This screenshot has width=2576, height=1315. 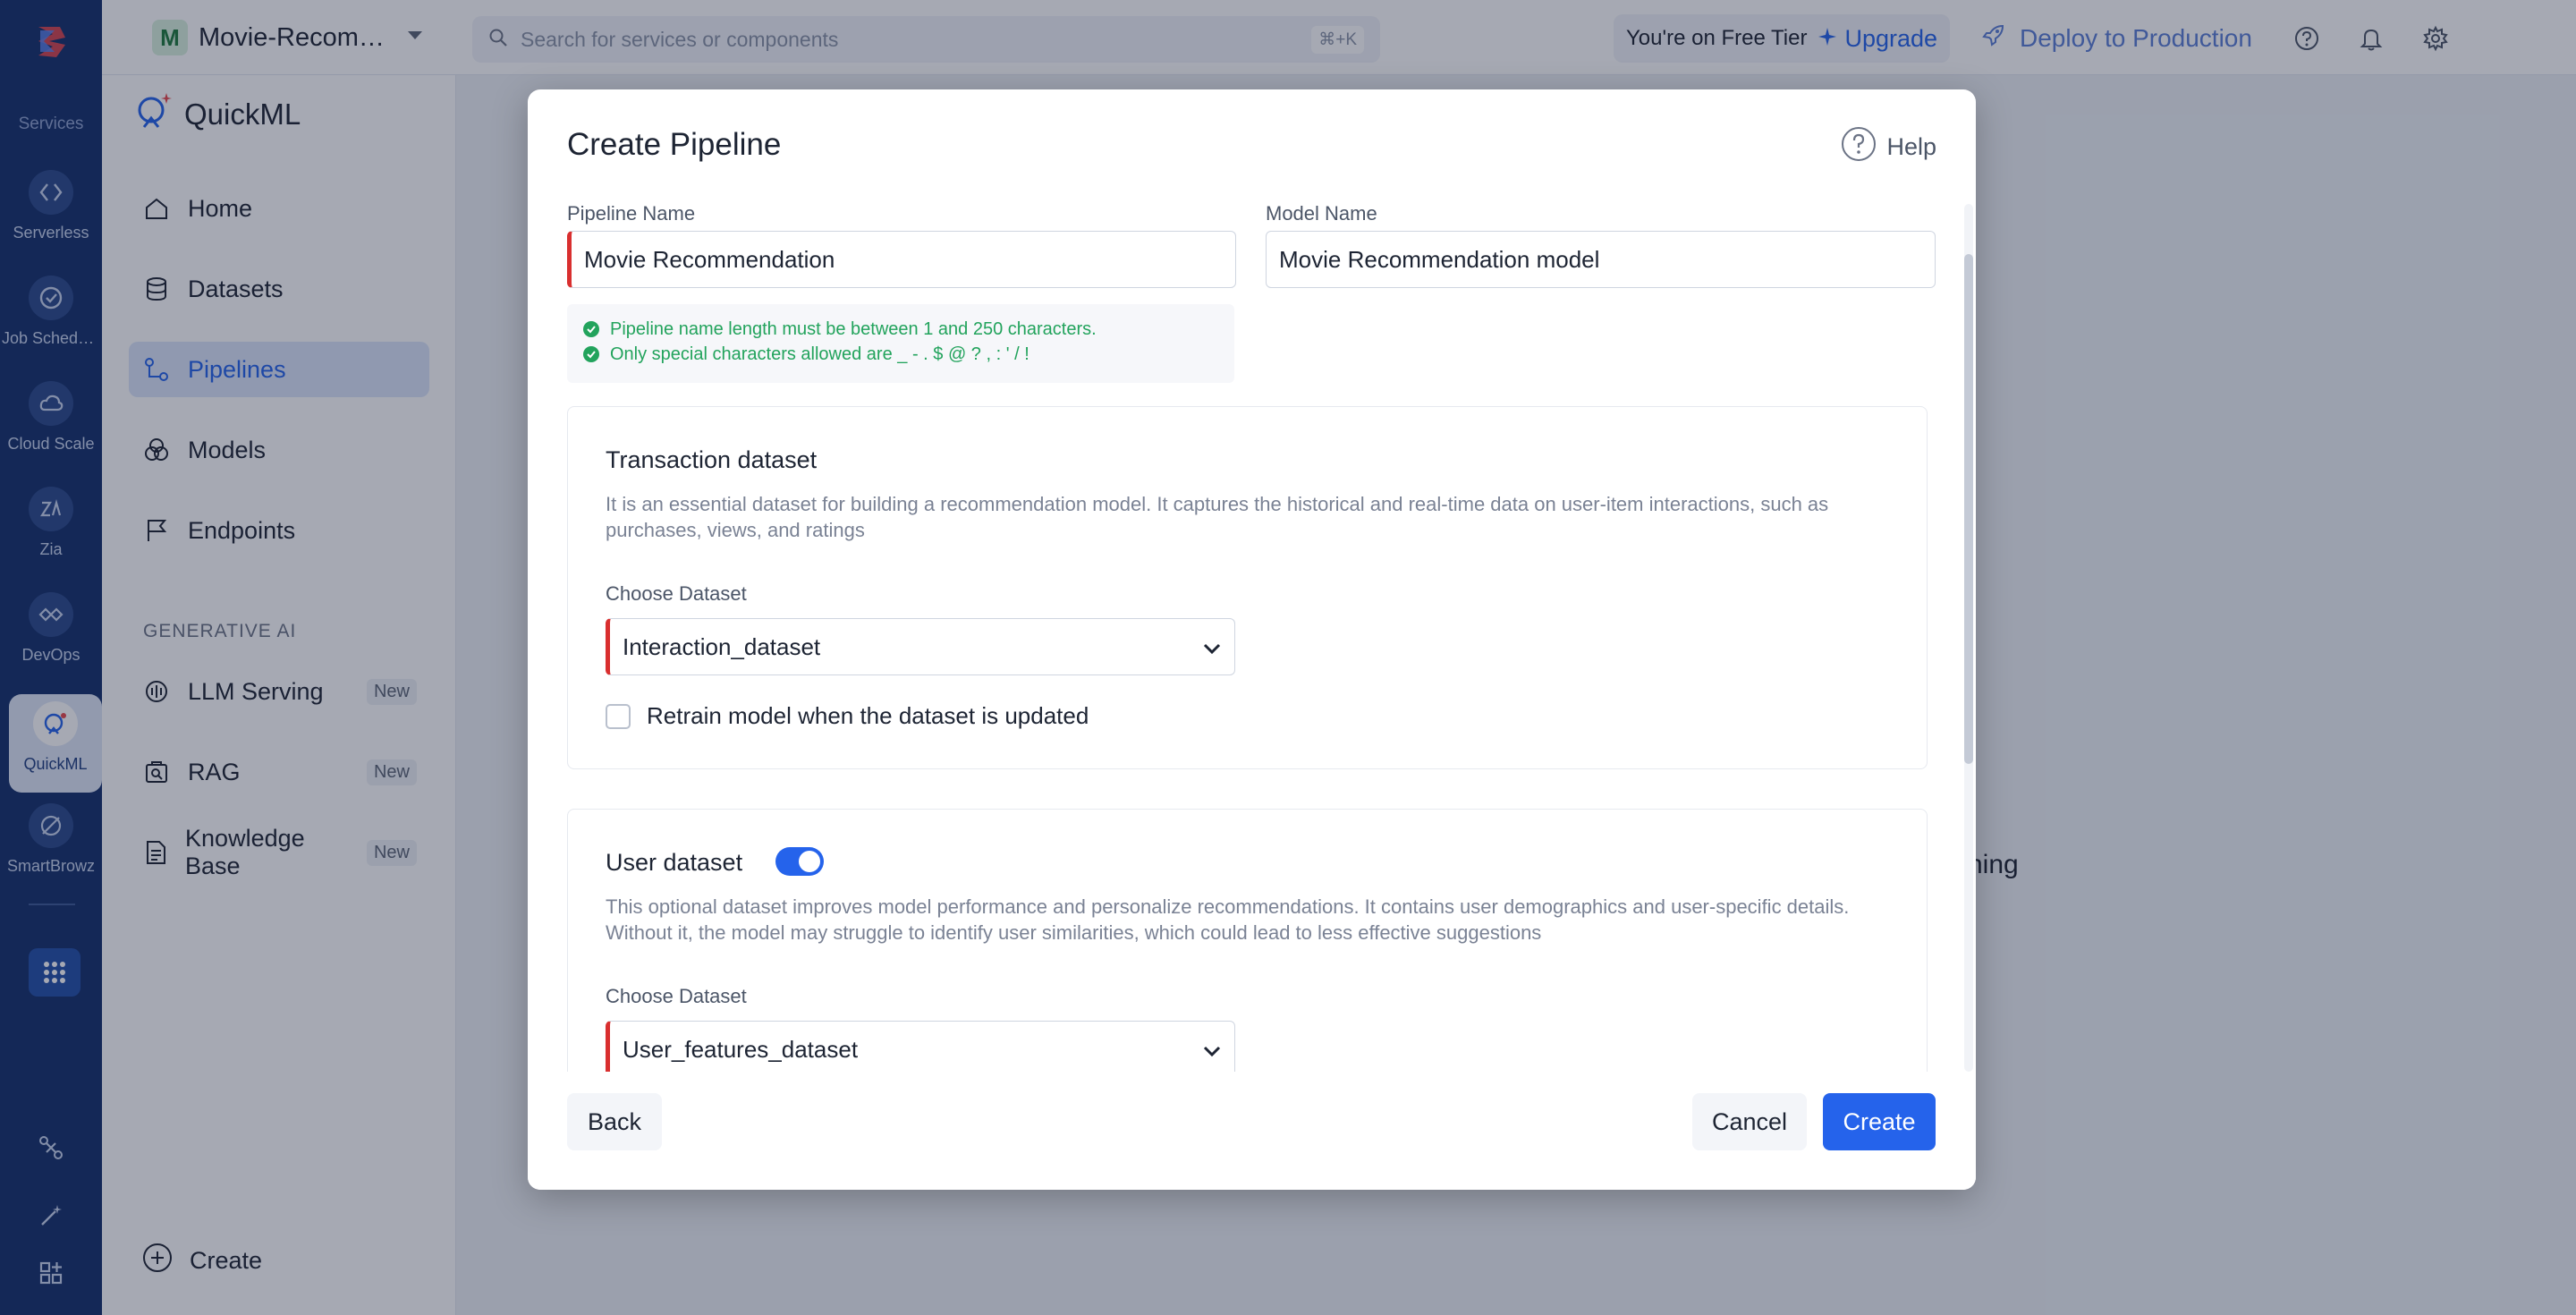 What do you see at coordinates (1749, 1121) in the screenshot?
I see `cancel-button: Cancel` at bounding box center [1749, 1121].